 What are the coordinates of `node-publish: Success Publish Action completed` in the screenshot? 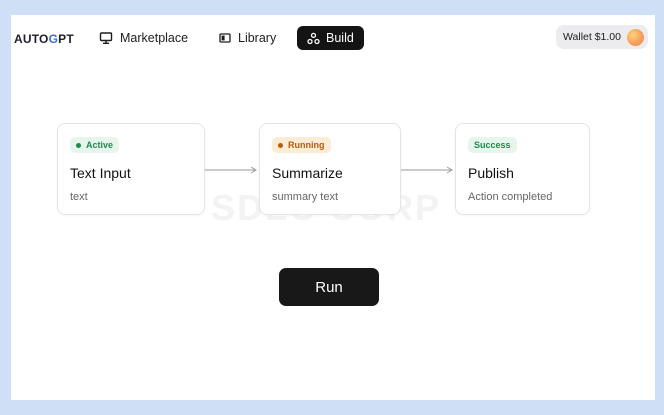 It's located at (522, 169).